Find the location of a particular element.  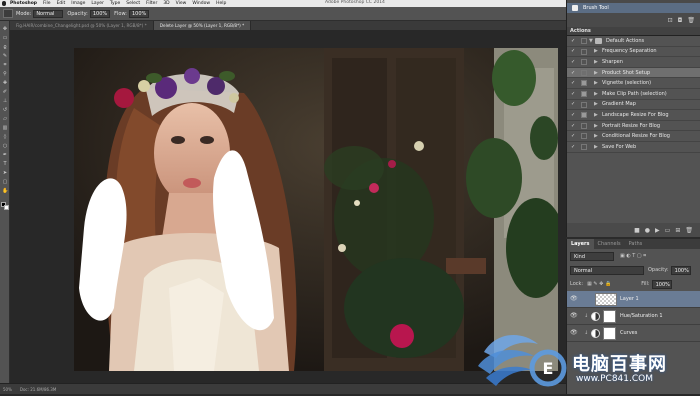

stamp-tool-icon: ⊥ is located at coordinates (5, 101).